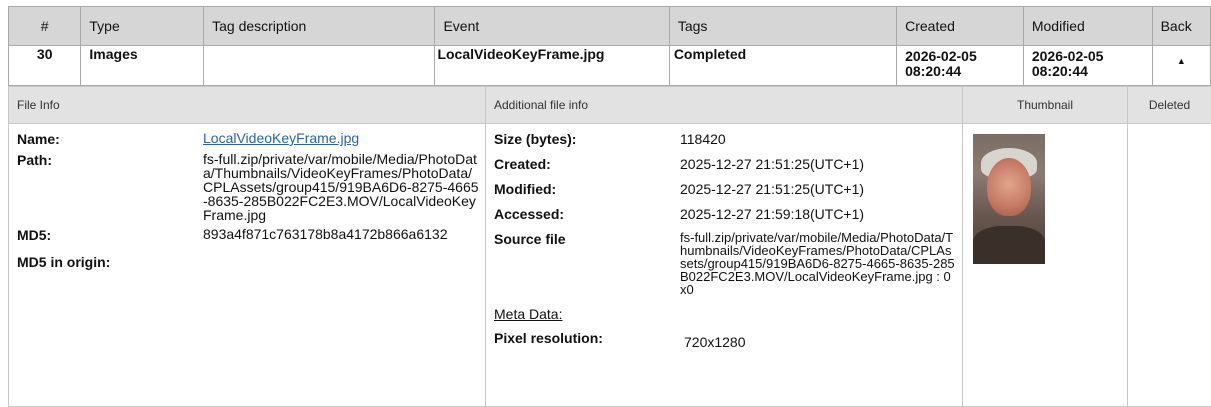 This screenshot has width=1211, height=407. What do you see at coordinates (319, 26) in the screenshot?
I see `col-header-tag-description: Tag description` at bounding box center [319, 26].